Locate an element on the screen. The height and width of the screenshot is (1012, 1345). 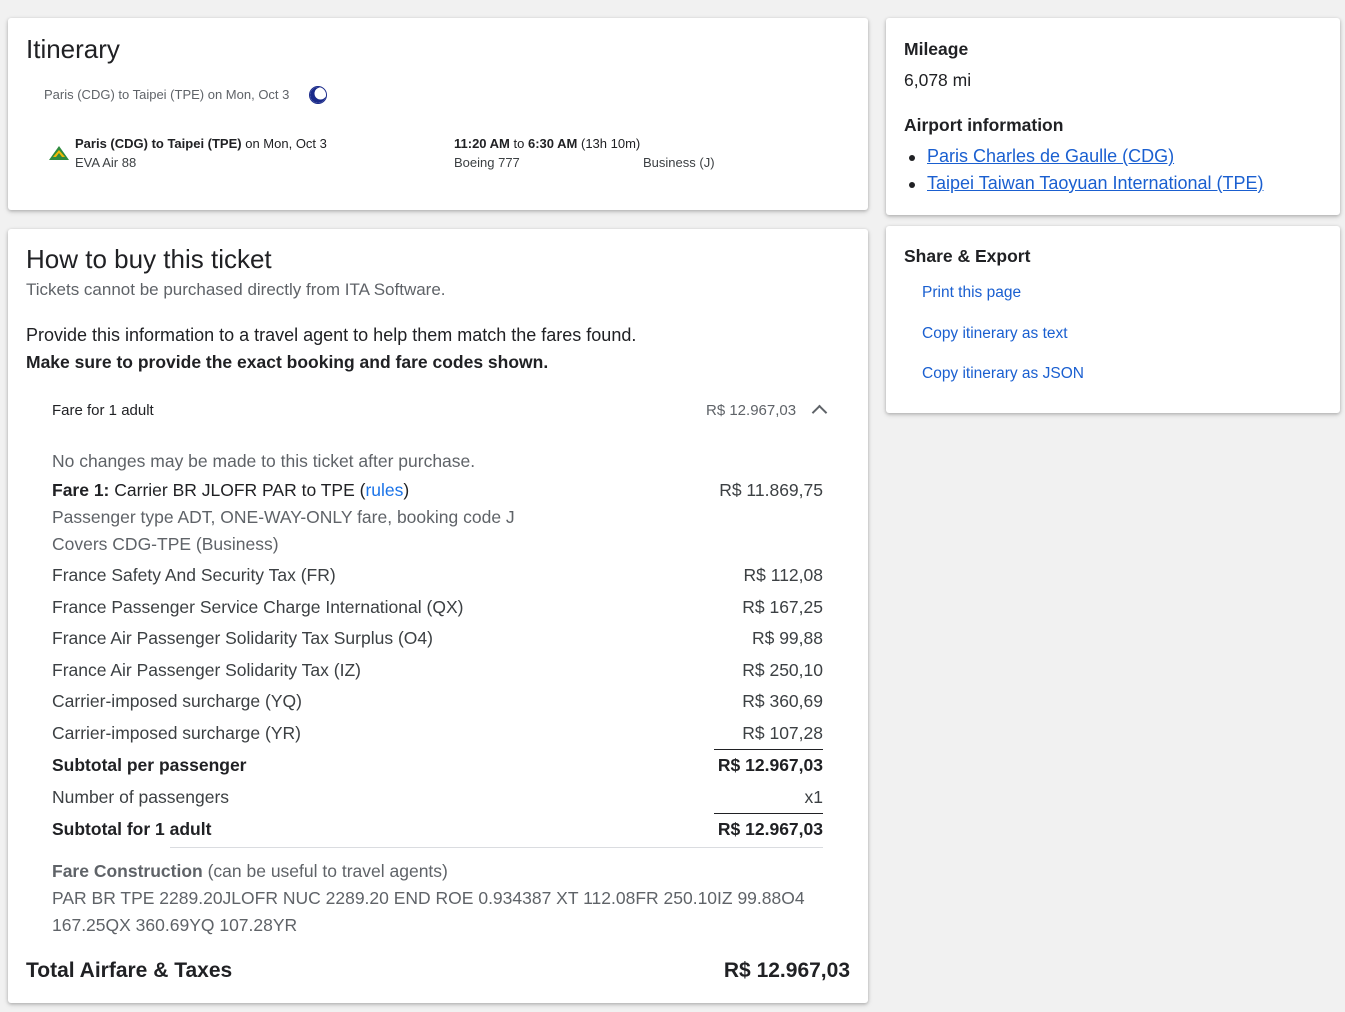
segment-duration: (13h 10m) is located at coordinates (610, 143).